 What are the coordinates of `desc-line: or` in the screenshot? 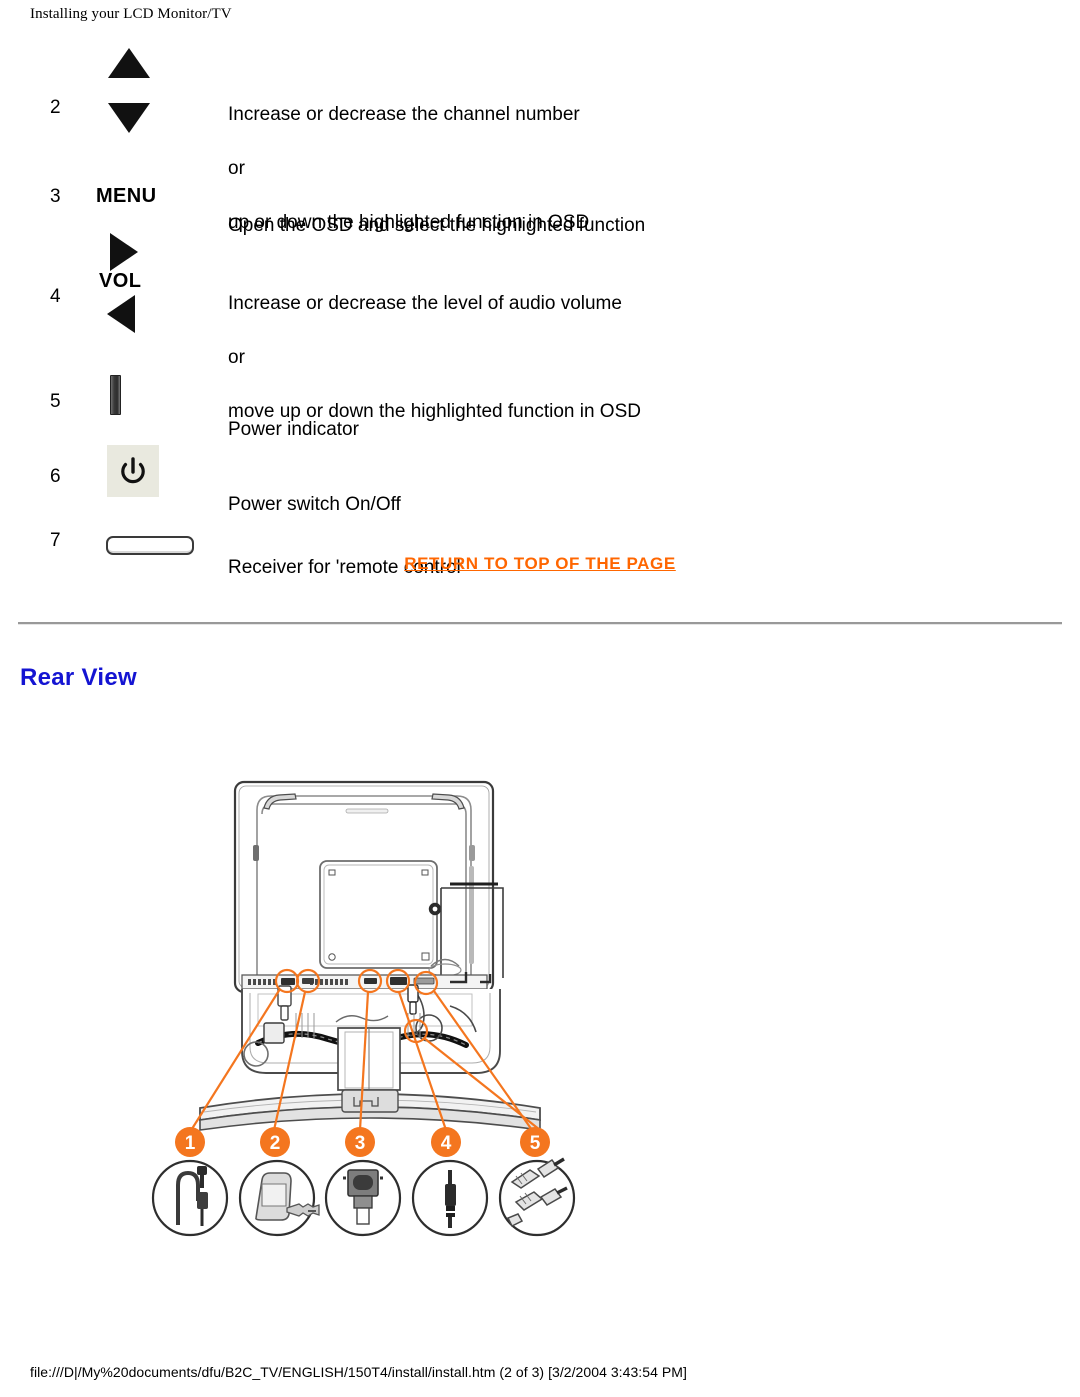 It's located at (236, 357).